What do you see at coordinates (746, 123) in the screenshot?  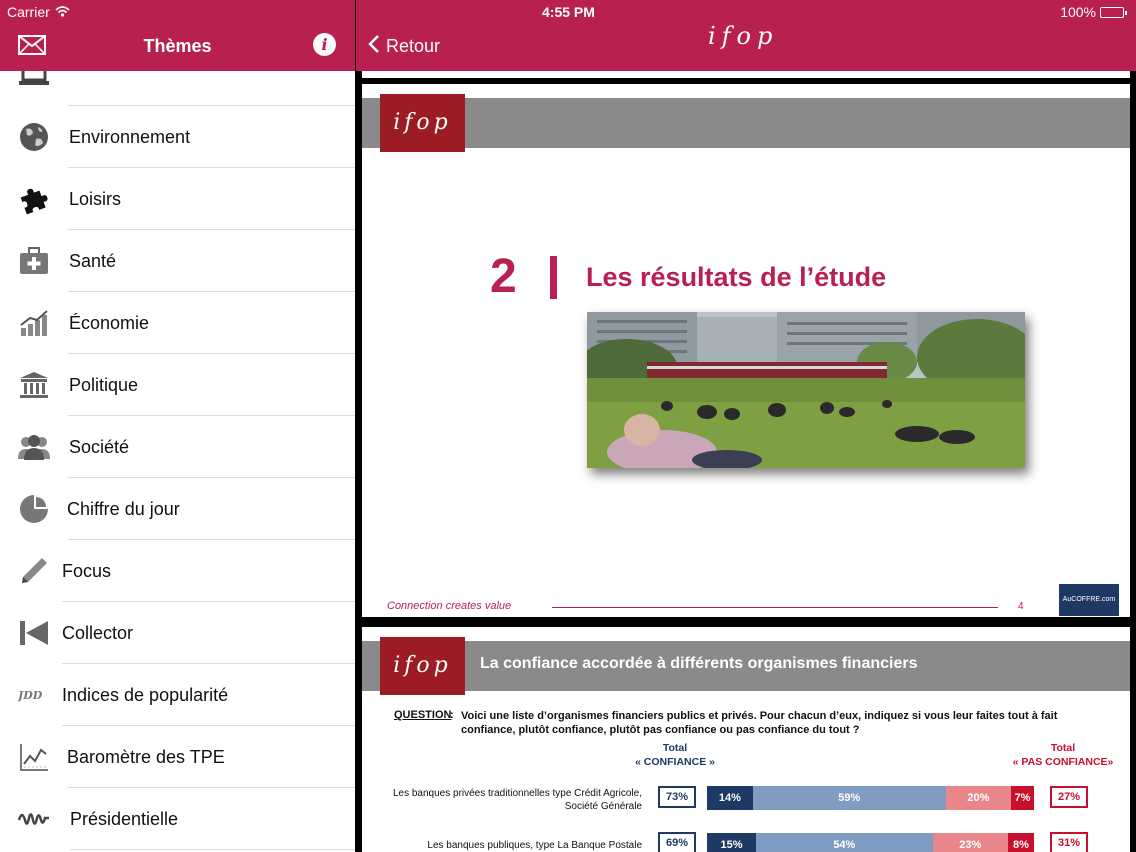 I see `slide-header-band` at bounding box center [746, 123].